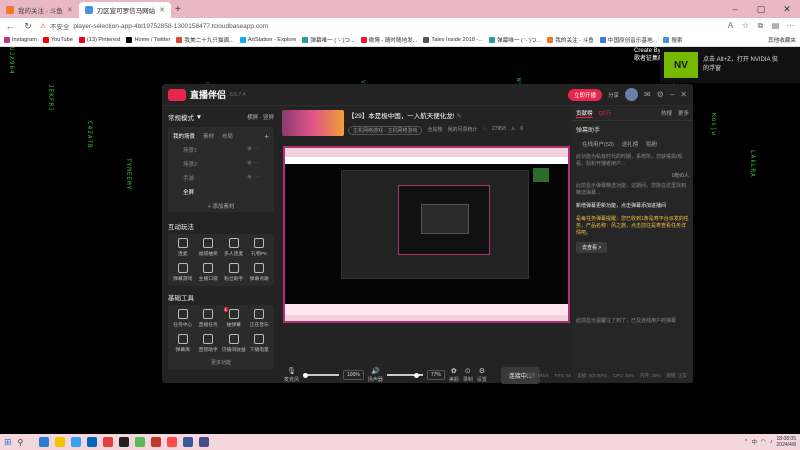 The height and width of the screenshot is (450, 800). Describe the element at coordinates (647, 94) in the screenshot. I see `message-icon: ✉` at that location.